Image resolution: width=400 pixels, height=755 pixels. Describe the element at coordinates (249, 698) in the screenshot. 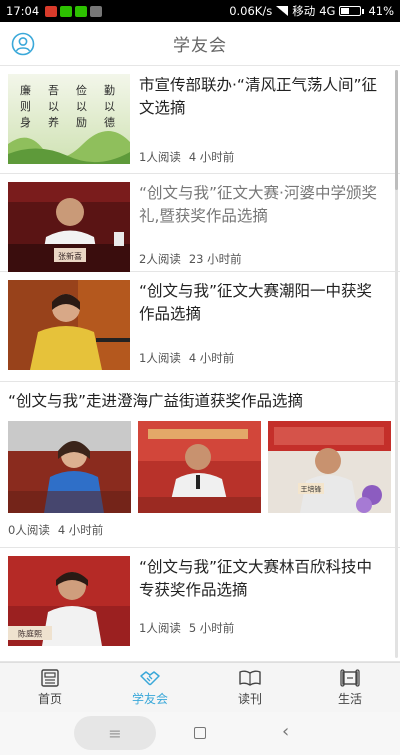

I see `tab-label: 读刊` at that location.